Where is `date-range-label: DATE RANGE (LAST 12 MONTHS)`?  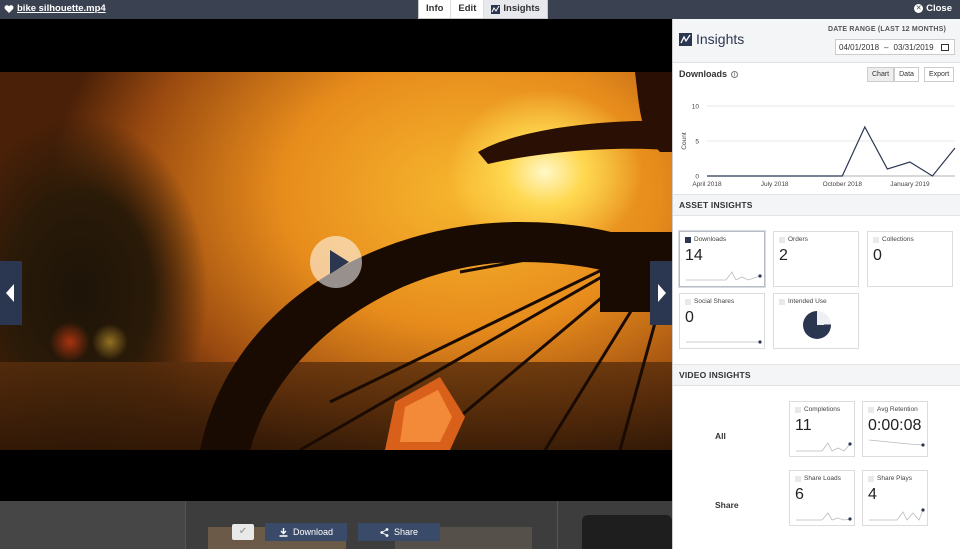
date-range-label: DATE RANGE (LAST 12 MONTHS) is located at coordinates (886, 29).